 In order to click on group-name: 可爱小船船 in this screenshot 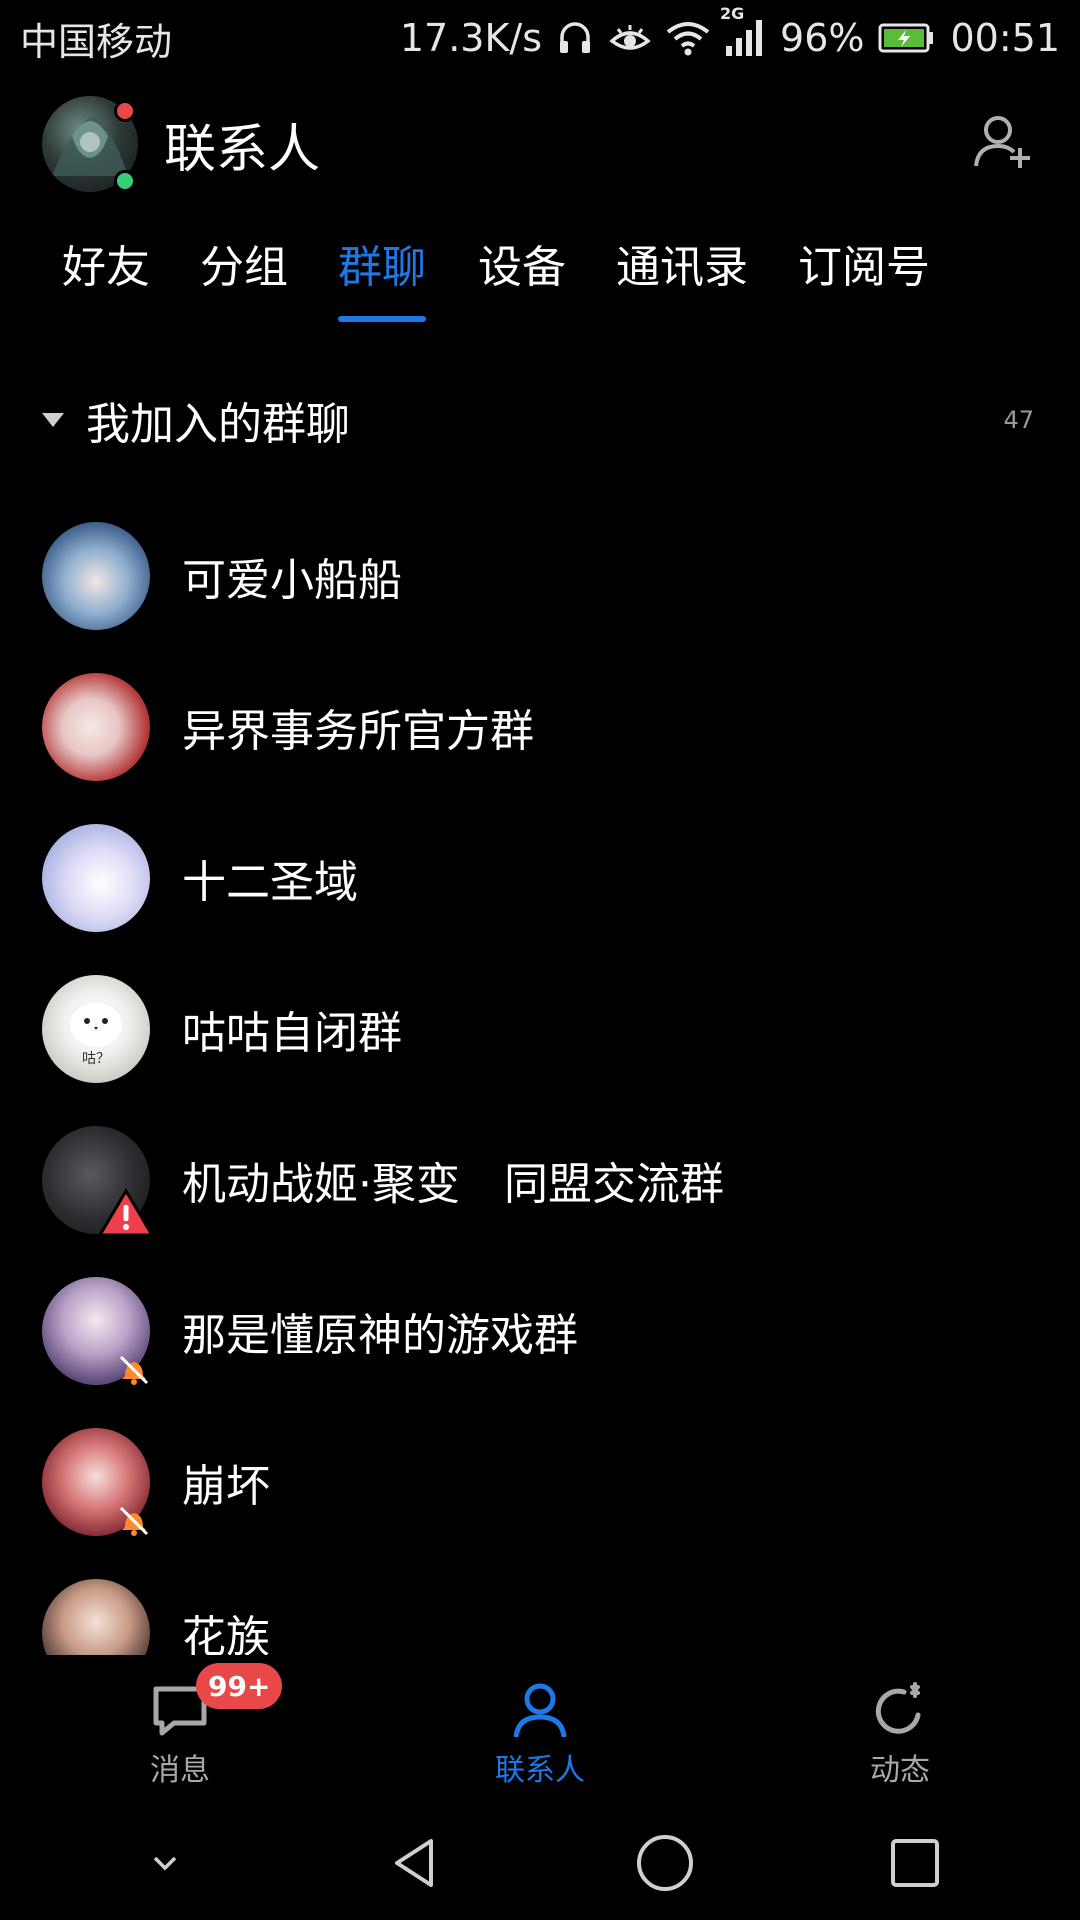, I will do `click(292, 580)`.